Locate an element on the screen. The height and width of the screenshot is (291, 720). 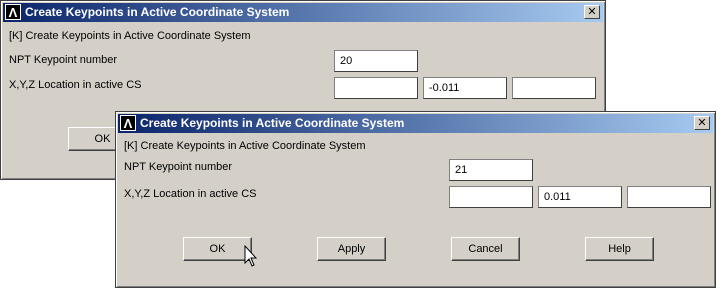
apply-button: Apply is located at coordinates (351, 249).